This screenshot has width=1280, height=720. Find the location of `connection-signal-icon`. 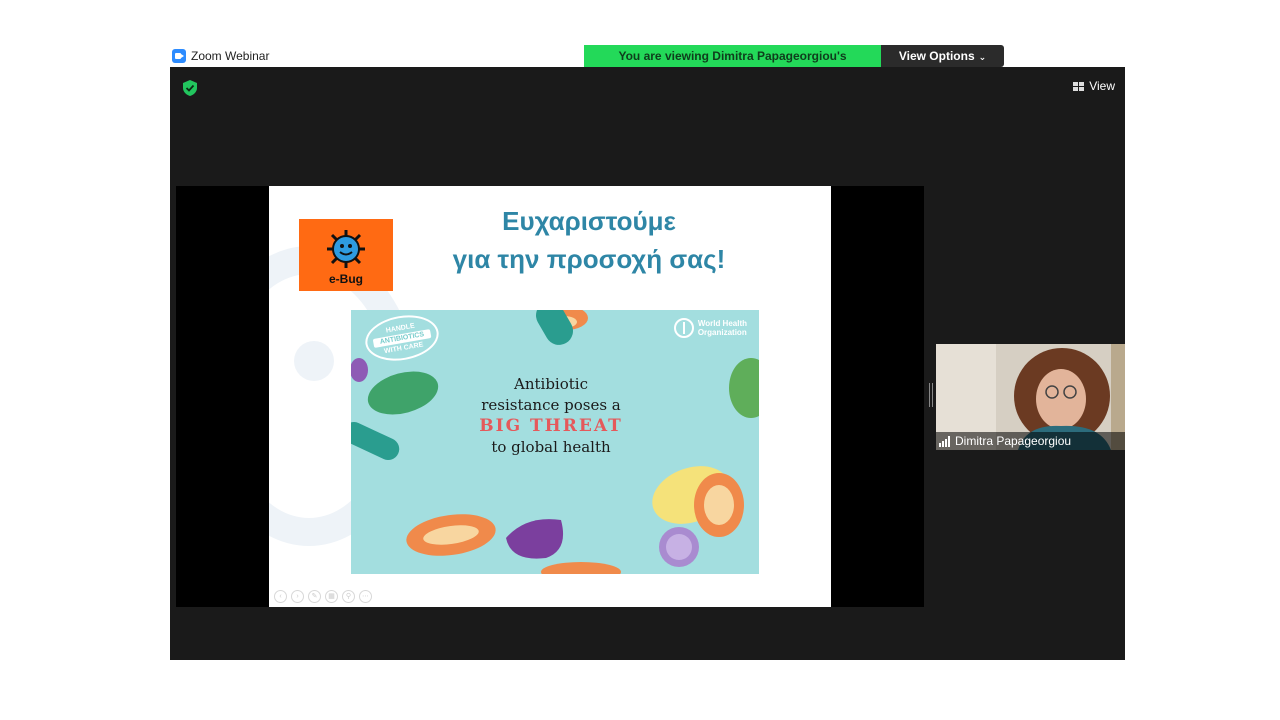

connection-signal-icon is located at coordinates (944, 441).